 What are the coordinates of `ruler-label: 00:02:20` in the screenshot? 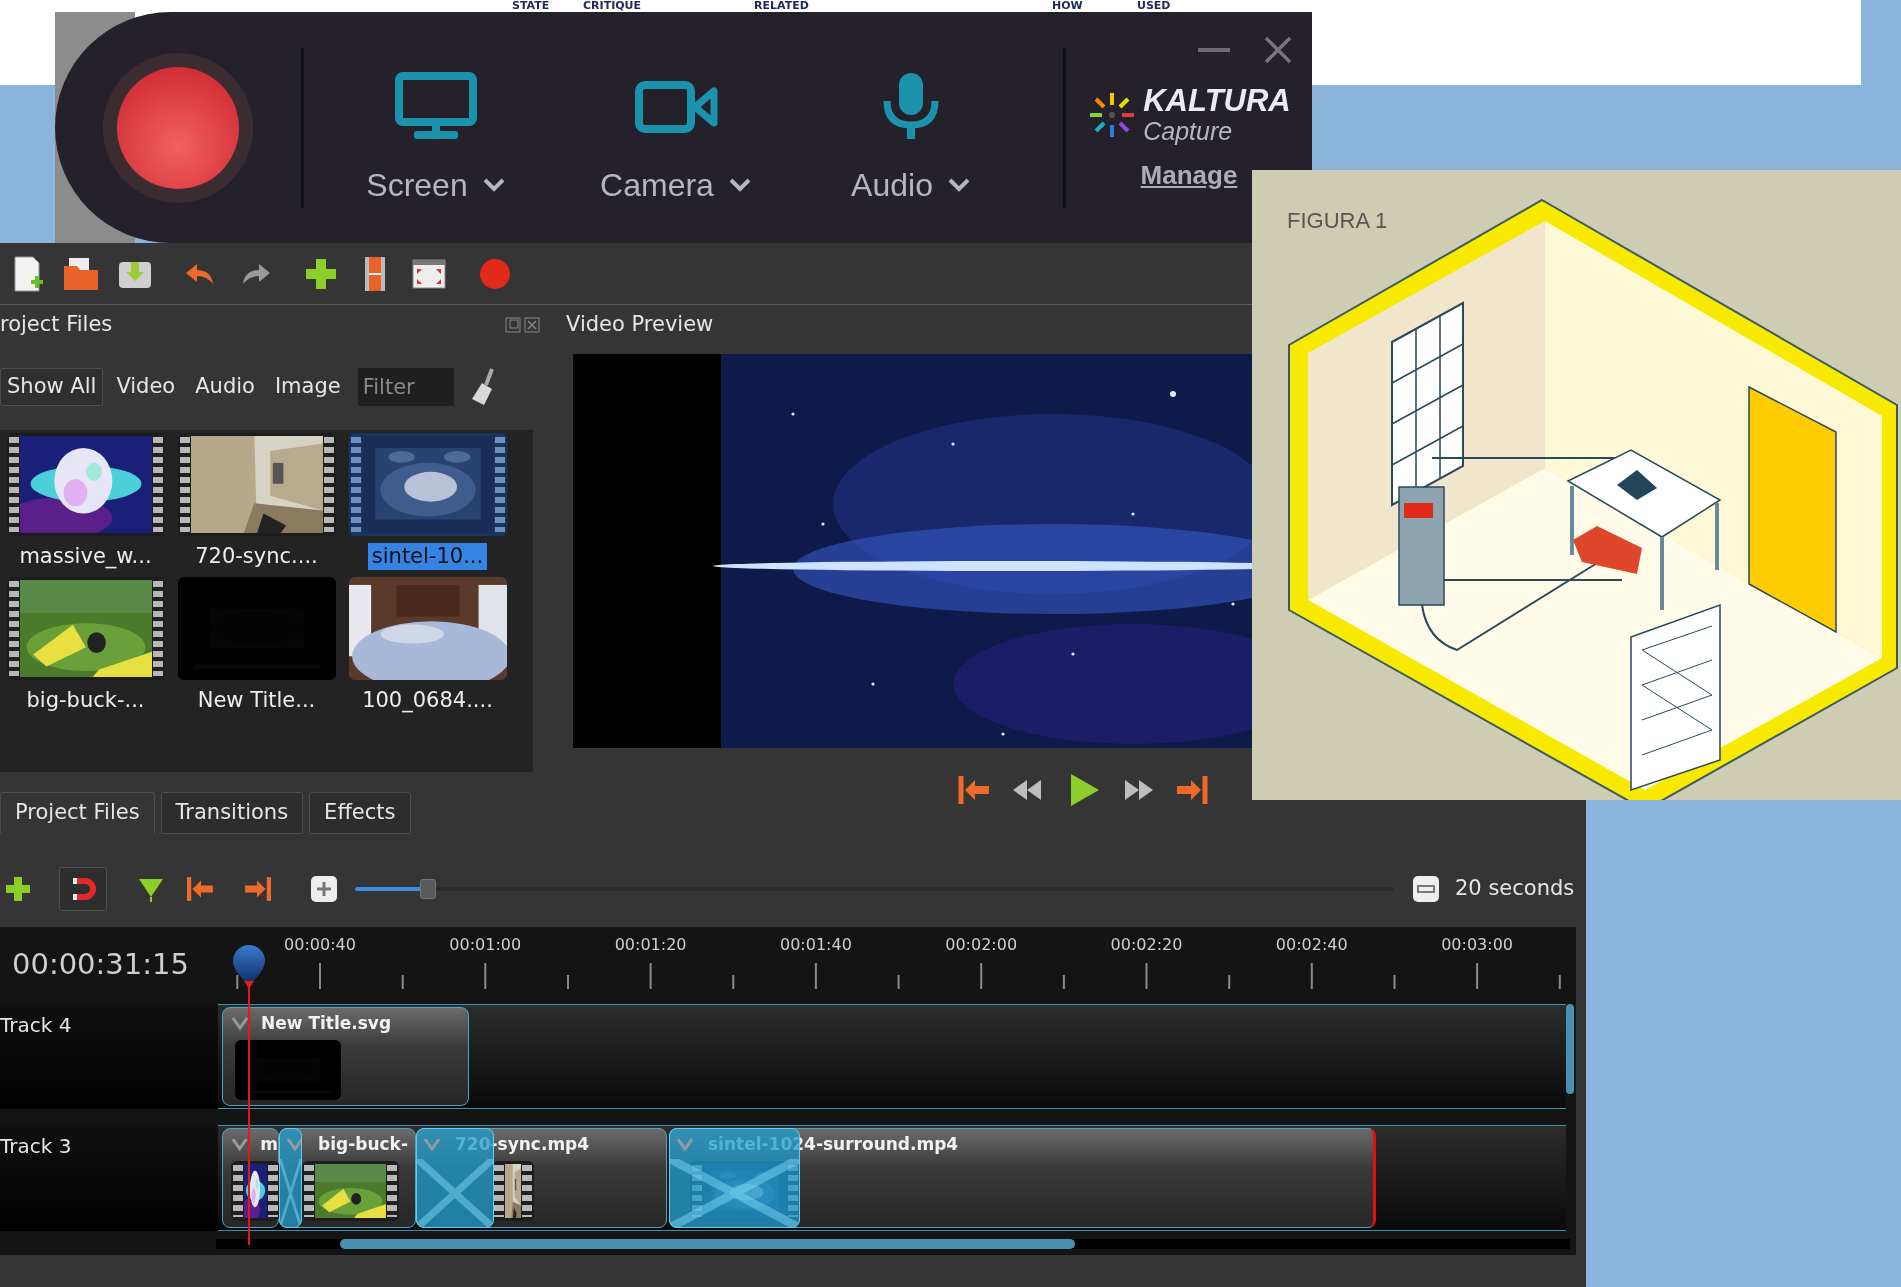 It's located at (1146, 945).